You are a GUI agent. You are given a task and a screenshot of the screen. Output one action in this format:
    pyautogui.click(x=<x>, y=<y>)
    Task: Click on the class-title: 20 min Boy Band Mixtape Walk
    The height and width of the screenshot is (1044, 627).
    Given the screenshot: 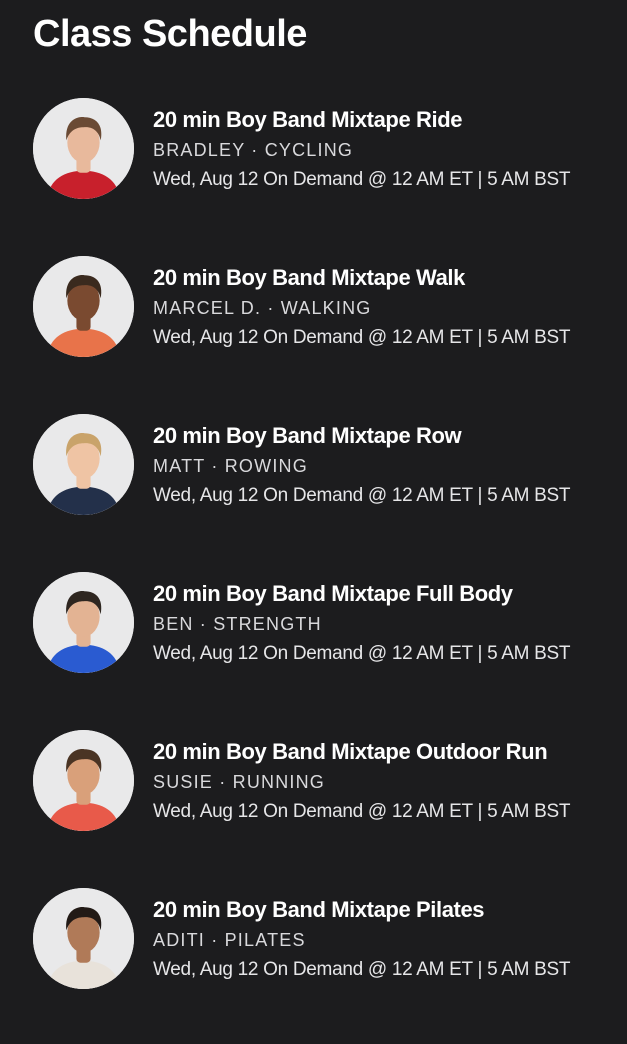 What is the action you would take?
    pyautogui.click(x=386, y=278)
    